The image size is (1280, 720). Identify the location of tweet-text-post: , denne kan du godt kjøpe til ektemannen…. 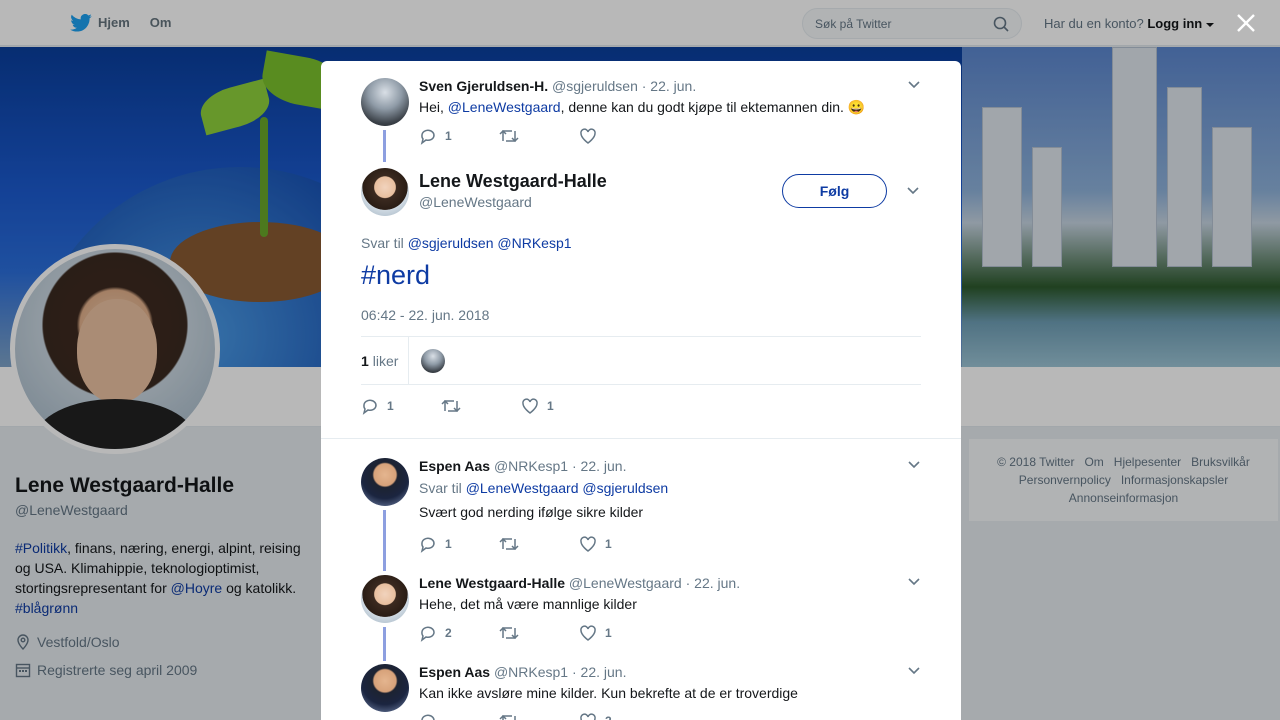
(713, 107).